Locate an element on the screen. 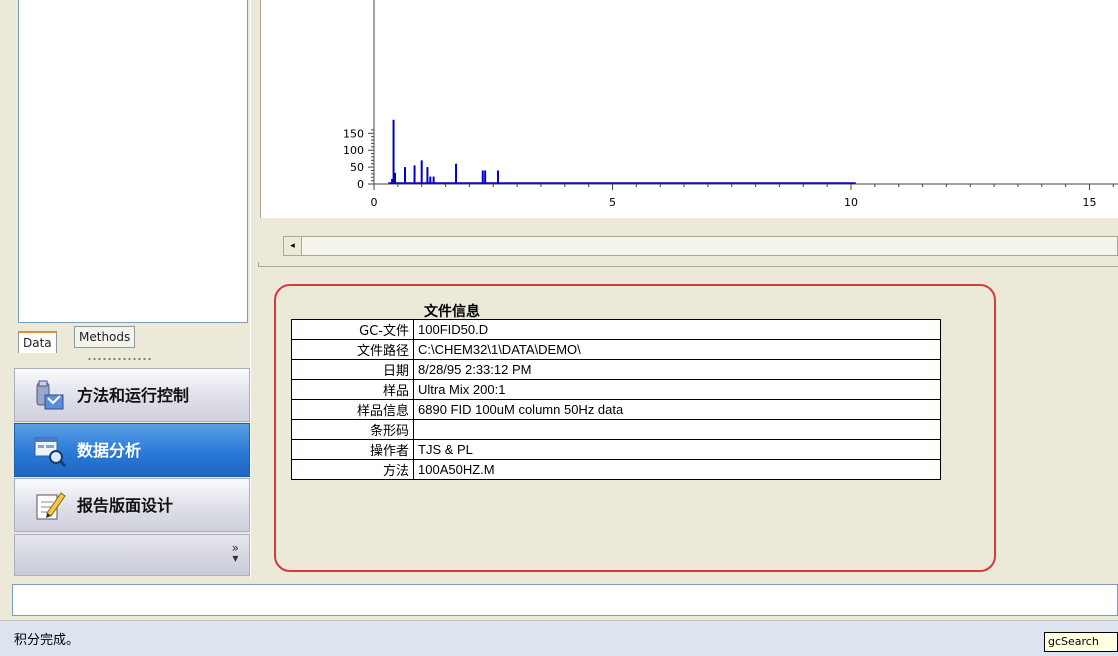 Image resolution: width=1118 pixels, height=656 pixels. command-input is located at coordinates (565, 600).